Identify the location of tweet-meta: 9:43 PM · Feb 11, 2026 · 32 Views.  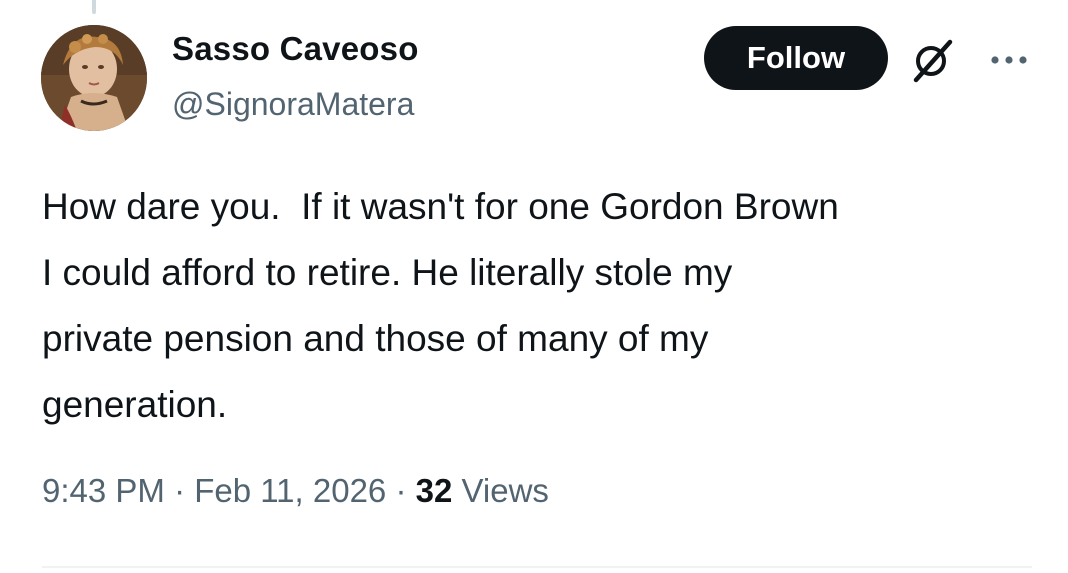
(295, 491).